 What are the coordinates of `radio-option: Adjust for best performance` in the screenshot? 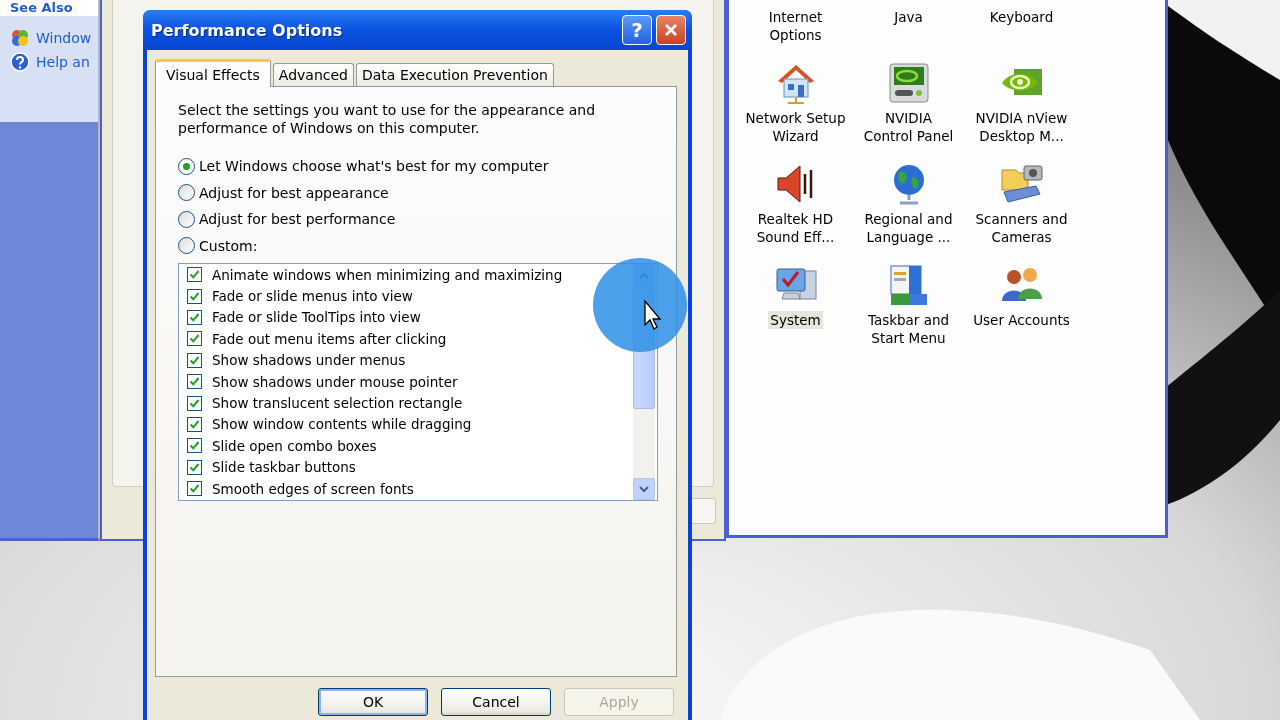 It's located at (418, 219).